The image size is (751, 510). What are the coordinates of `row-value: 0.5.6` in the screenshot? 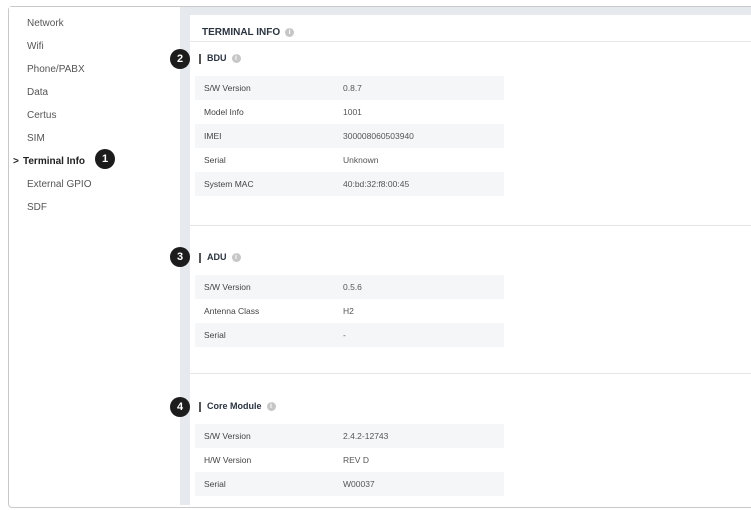 It's located at (352, 287).